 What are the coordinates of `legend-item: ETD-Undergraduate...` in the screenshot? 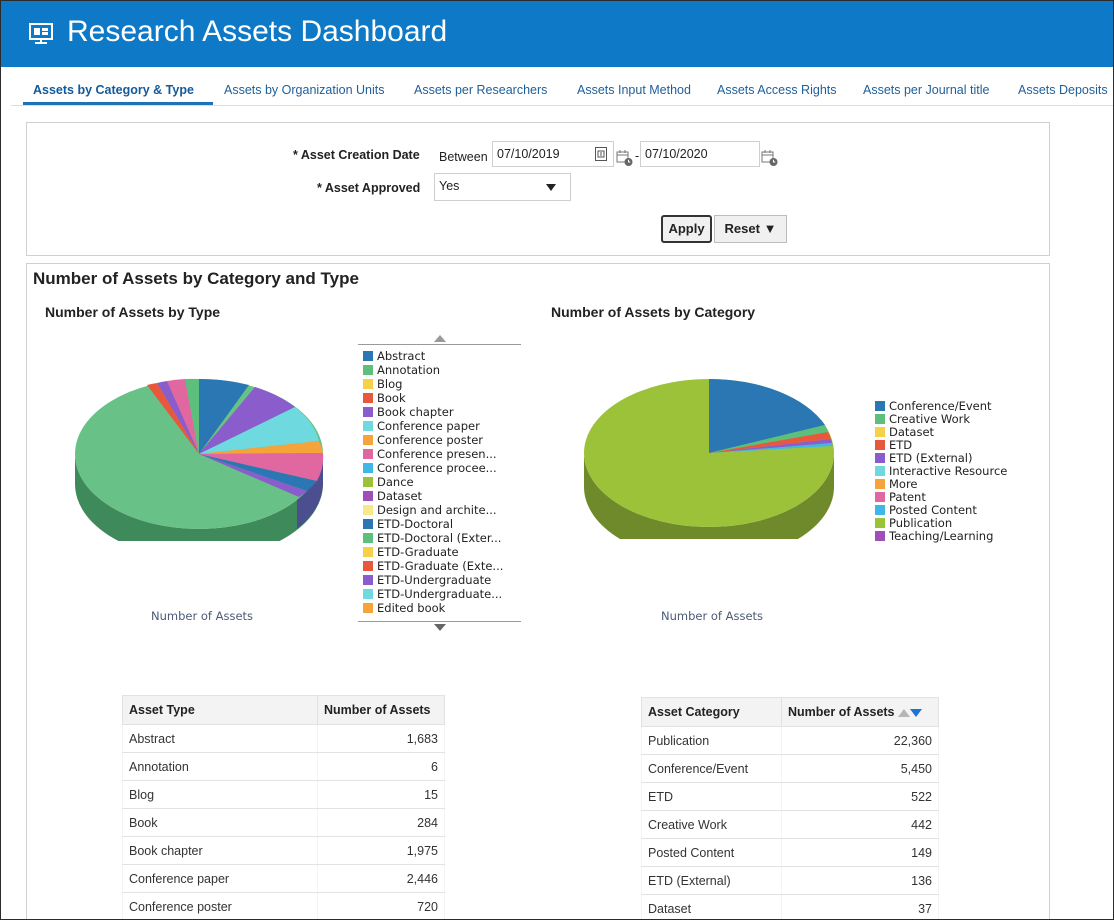 It's located at (432, 594).